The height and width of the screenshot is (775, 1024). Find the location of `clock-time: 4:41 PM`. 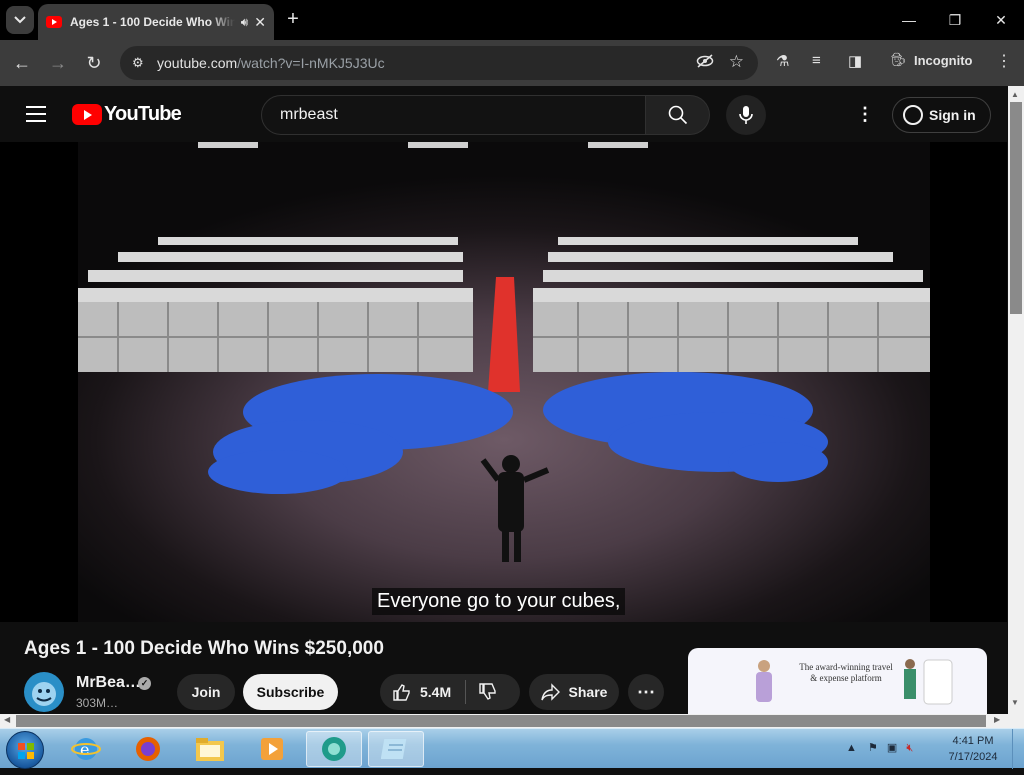

clock-time: 4:41 PM is located at coordinates (973, 741).